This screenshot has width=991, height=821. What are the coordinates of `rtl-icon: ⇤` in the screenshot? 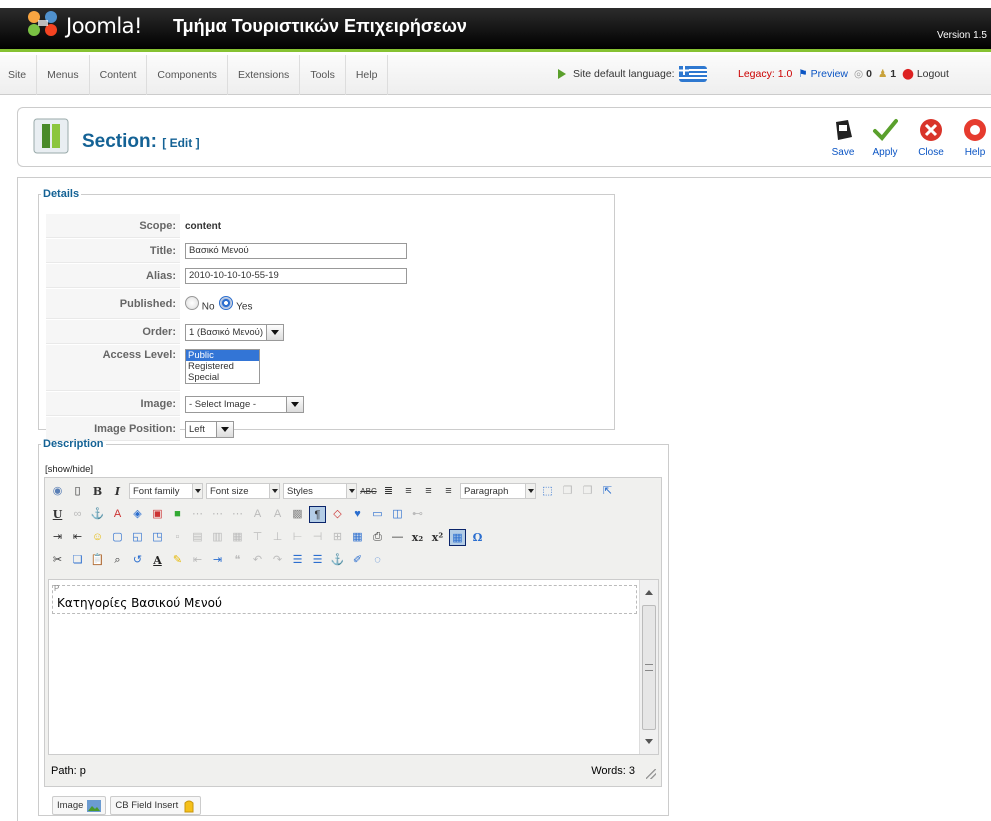 It's located at (77, 537).